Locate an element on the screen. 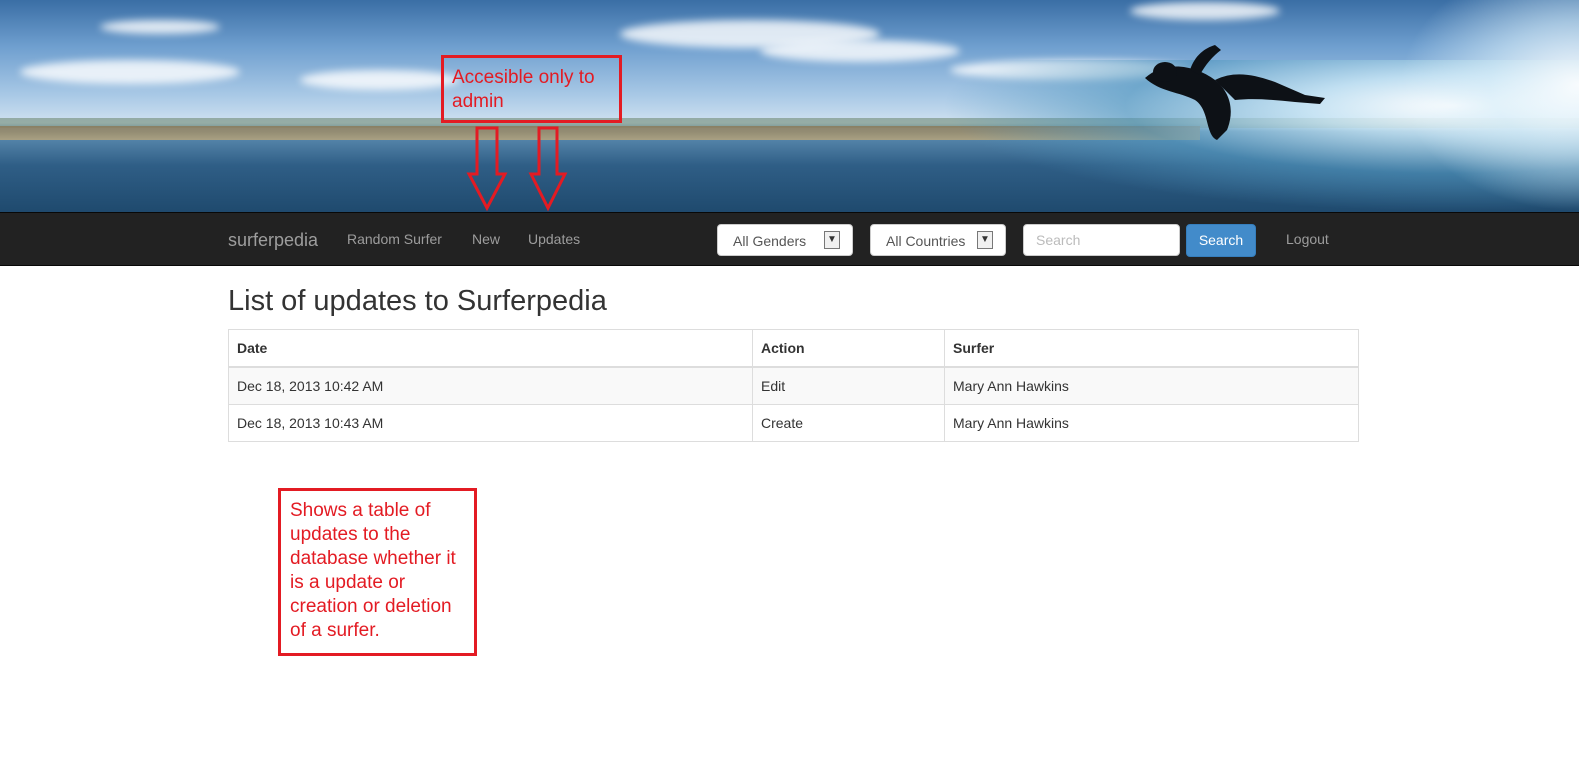 Image resolution: width=1579 pixels, height=766 pixels. column-header-surfer: Surfer is located at coordinates (1151, 348).